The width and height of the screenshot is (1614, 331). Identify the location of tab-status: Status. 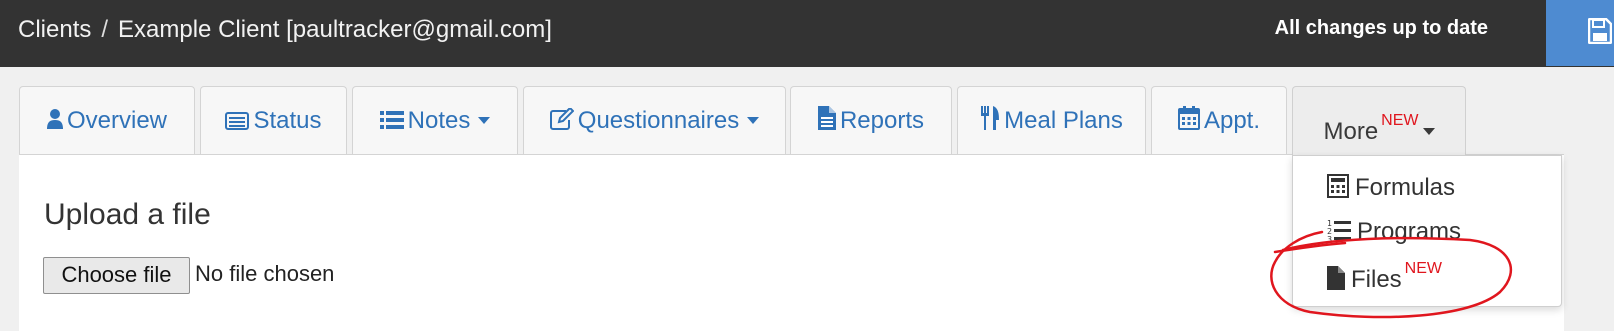
(273, 120).